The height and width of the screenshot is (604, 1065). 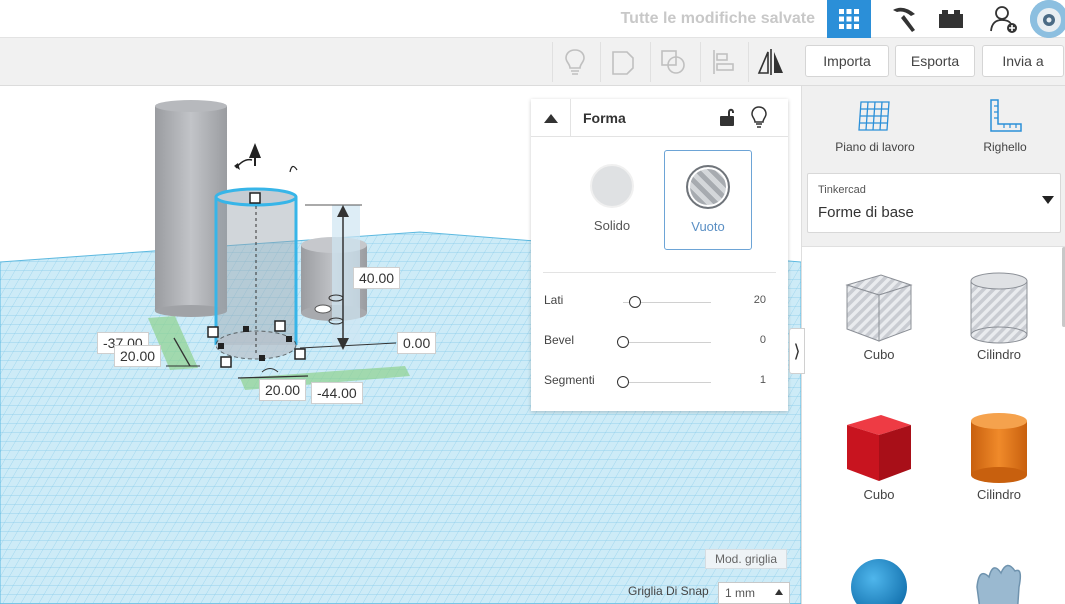 I want to click on ruler-tool: Righello, so click(x=1002, y=126).